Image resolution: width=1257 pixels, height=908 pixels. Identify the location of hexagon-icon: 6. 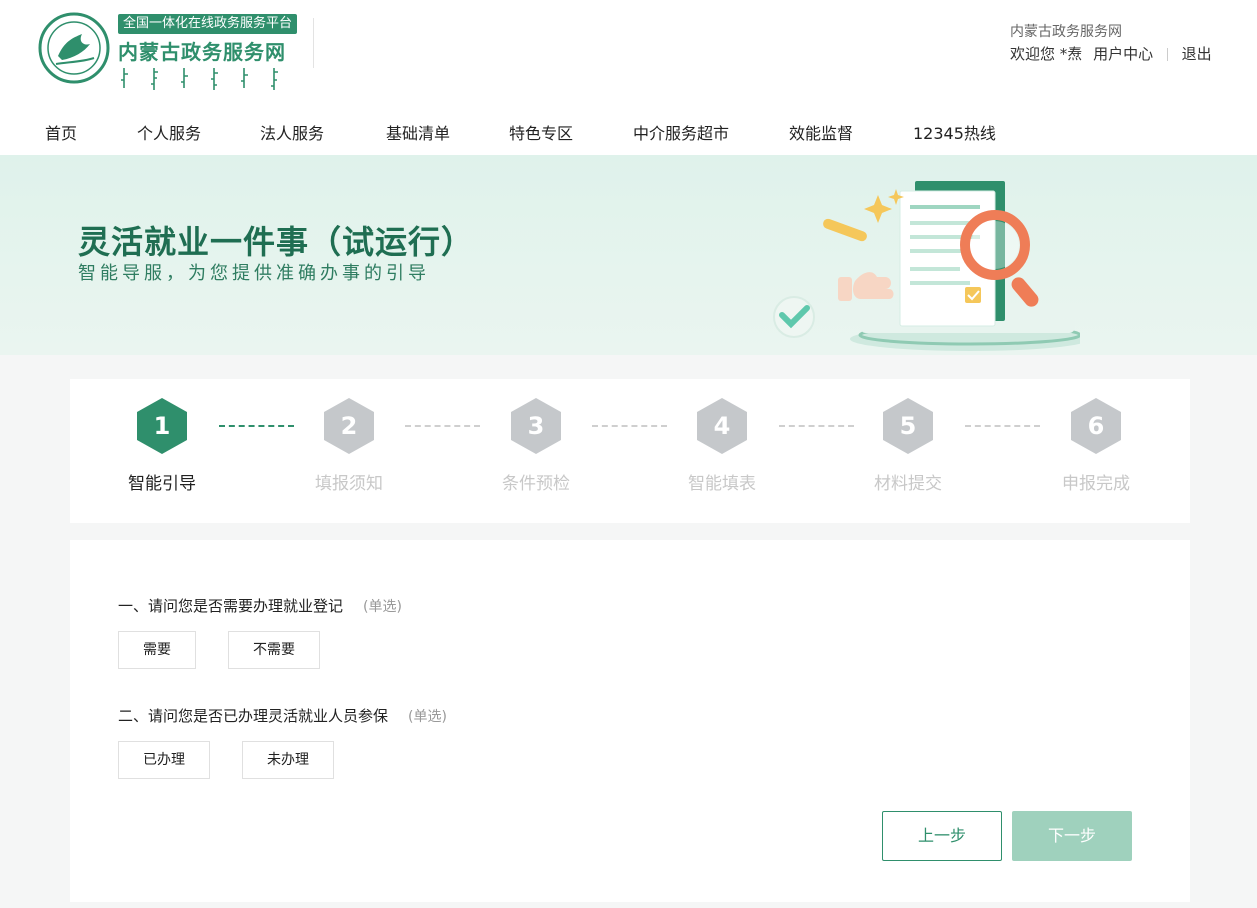
(1096, 426).